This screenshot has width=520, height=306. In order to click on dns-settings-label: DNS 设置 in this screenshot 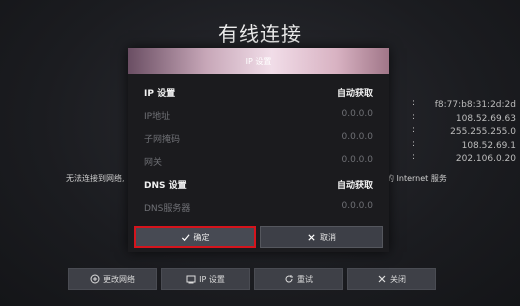, I will do `click(165, 186)`.